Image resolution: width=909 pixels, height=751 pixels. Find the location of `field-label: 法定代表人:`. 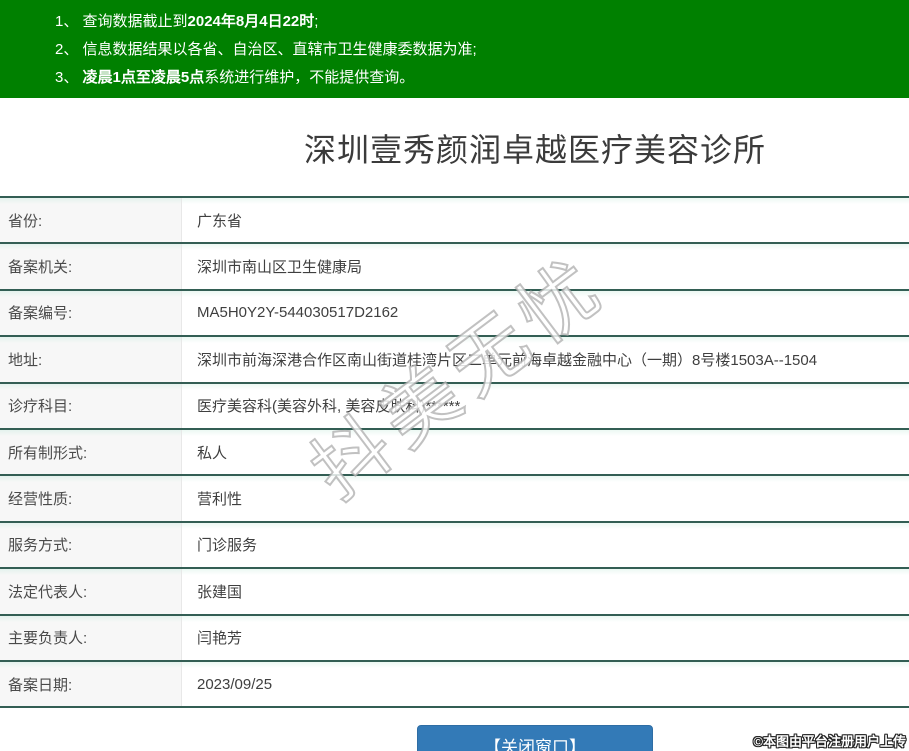

field-label: 法定代表人: is located at coordinates (91, 591).